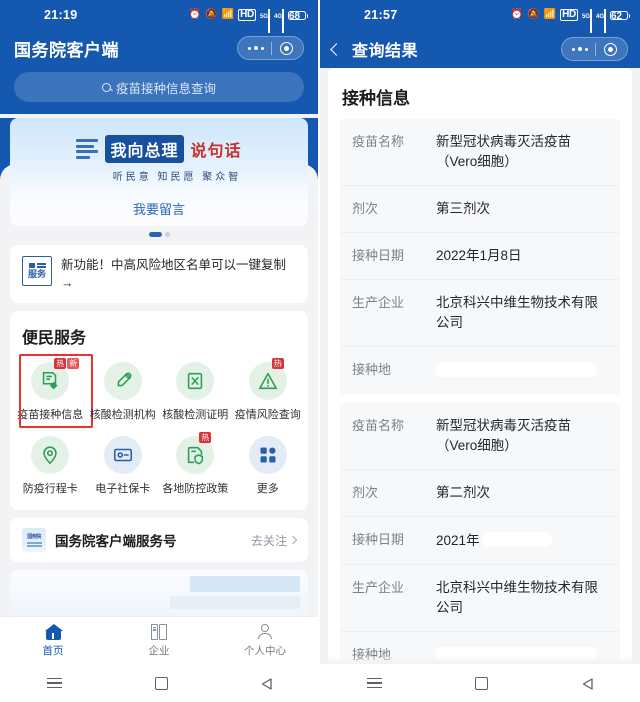  I want to click on table-row: 接种地, so click(480, 370).